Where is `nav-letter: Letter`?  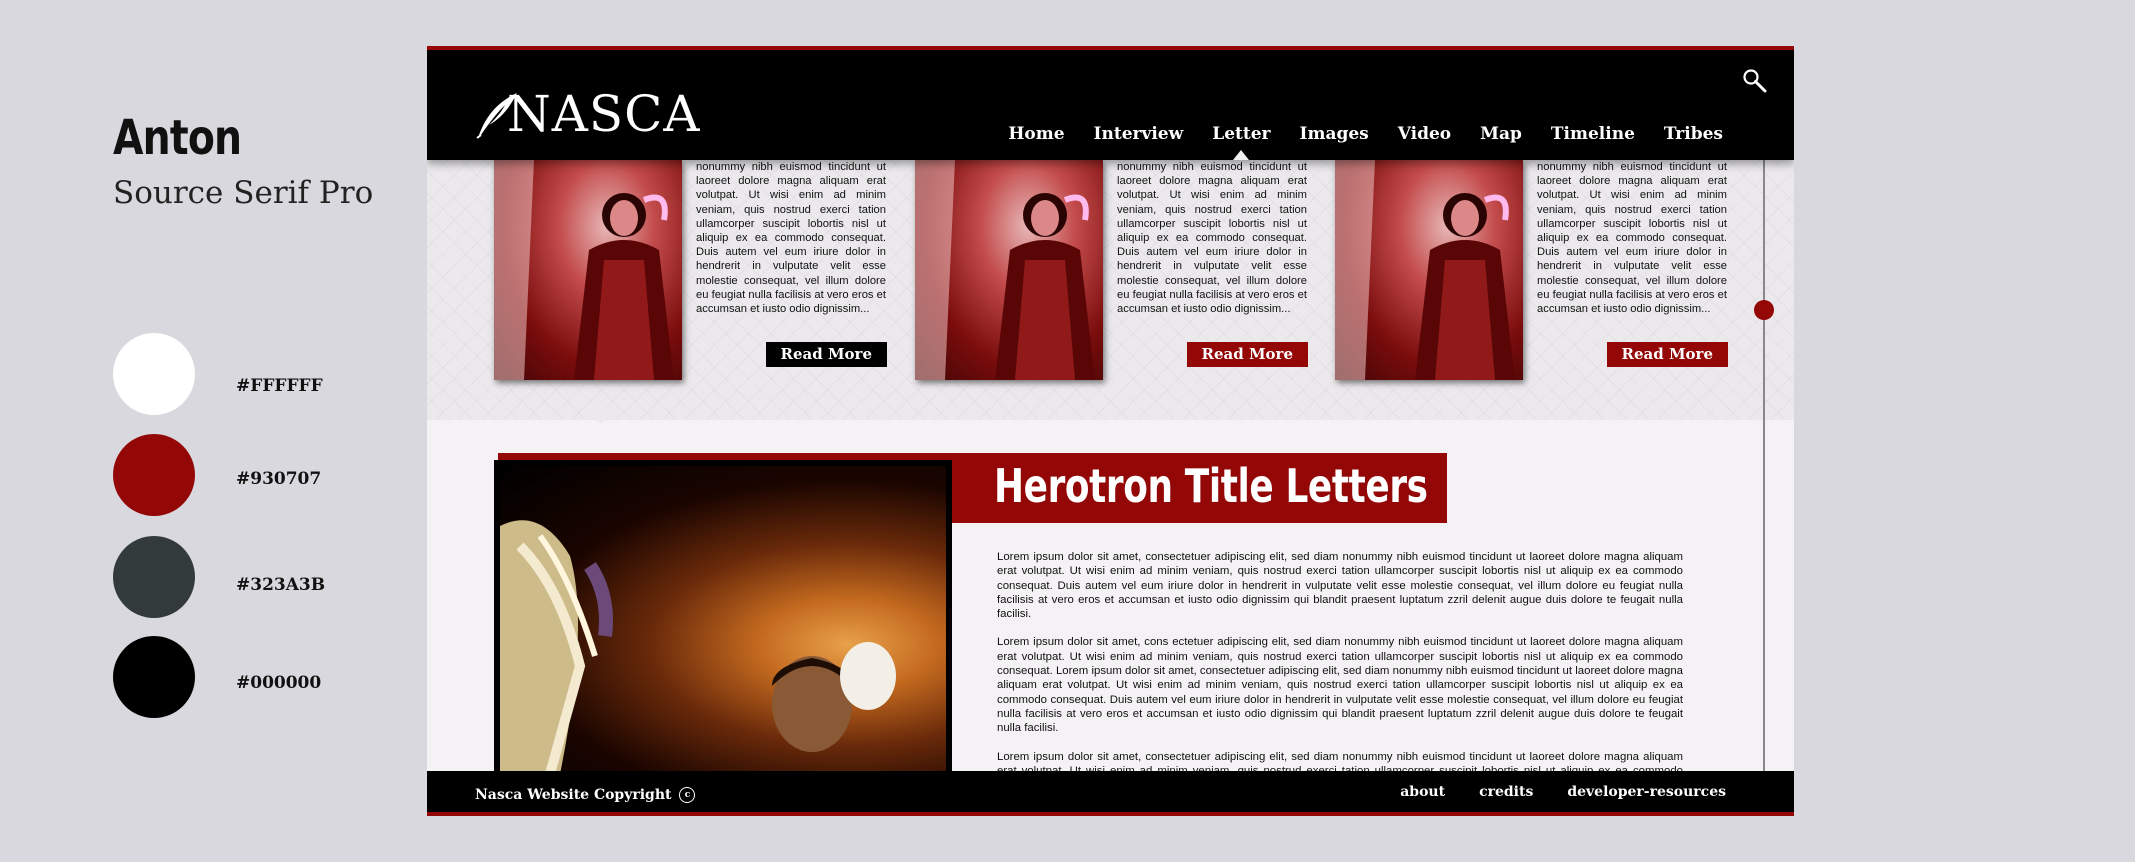
nav-letter: Letter is located at coordinates (1241, 142).